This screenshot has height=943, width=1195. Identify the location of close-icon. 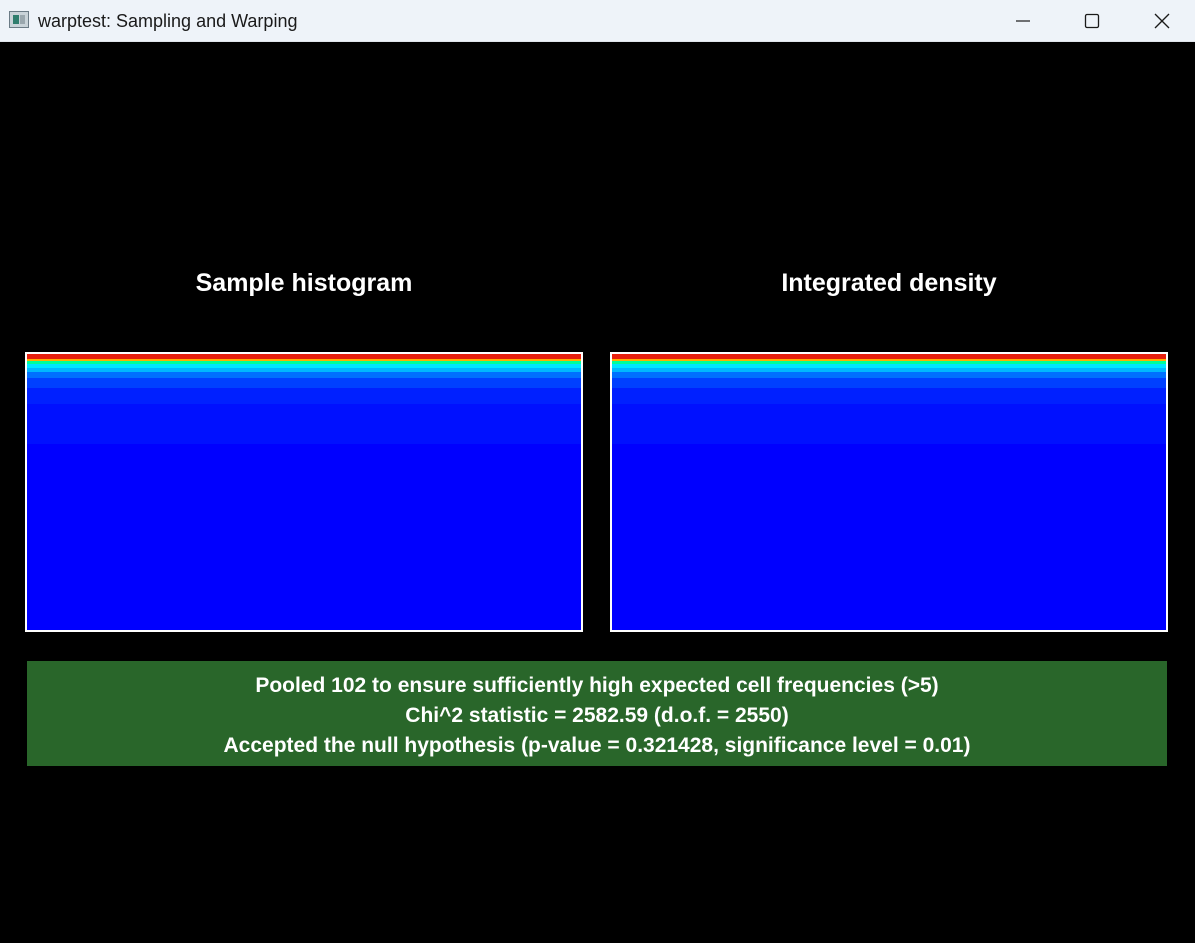
(1162, 21).